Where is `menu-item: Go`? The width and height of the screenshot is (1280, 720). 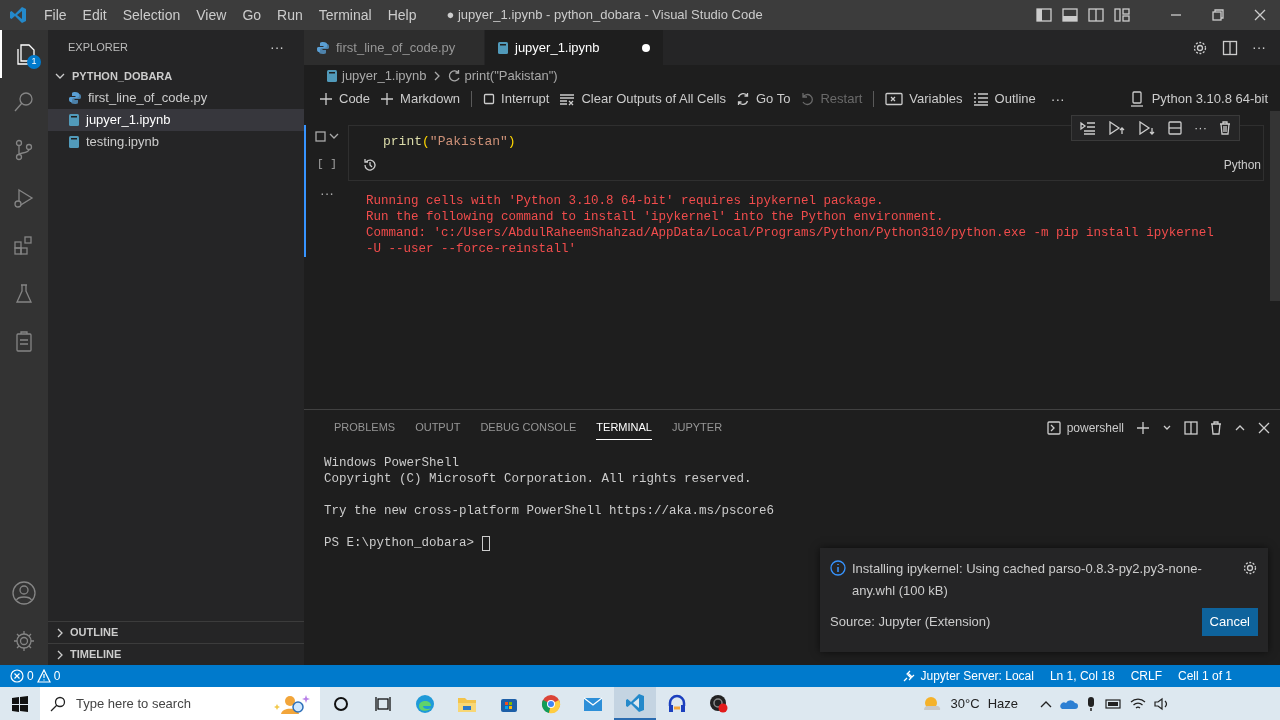 menu-item: Go is located at coordinates (252, 15).